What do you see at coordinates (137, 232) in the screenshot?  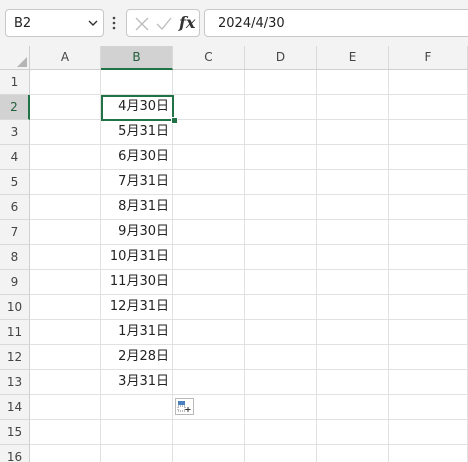 I see `cell-b7: 9月30日` at bounding box center [137, 232].